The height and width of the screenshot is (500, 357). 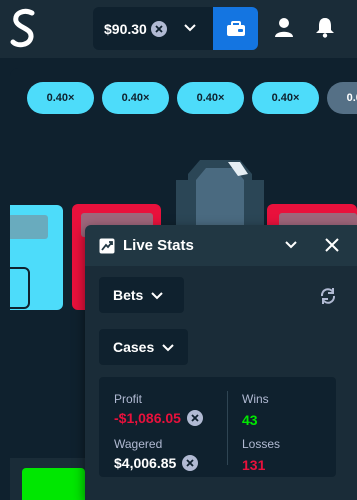 I want to click on bets-dropdown-label: Bets, so click(x=128, y=295).